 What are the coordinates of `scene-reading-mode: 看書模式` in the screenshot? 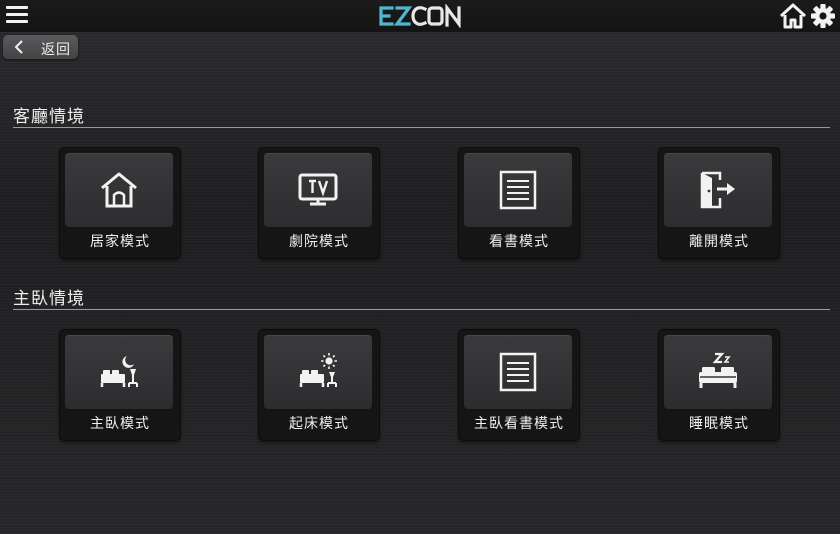 It's located at (519, 203).